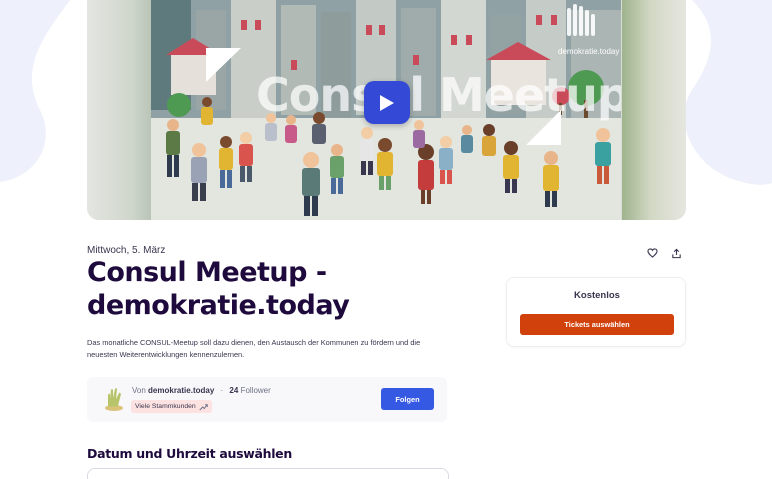 Image resolution: width=772 pixels, height=479 pixels. I want to click on share-icon, so click(676, 253).